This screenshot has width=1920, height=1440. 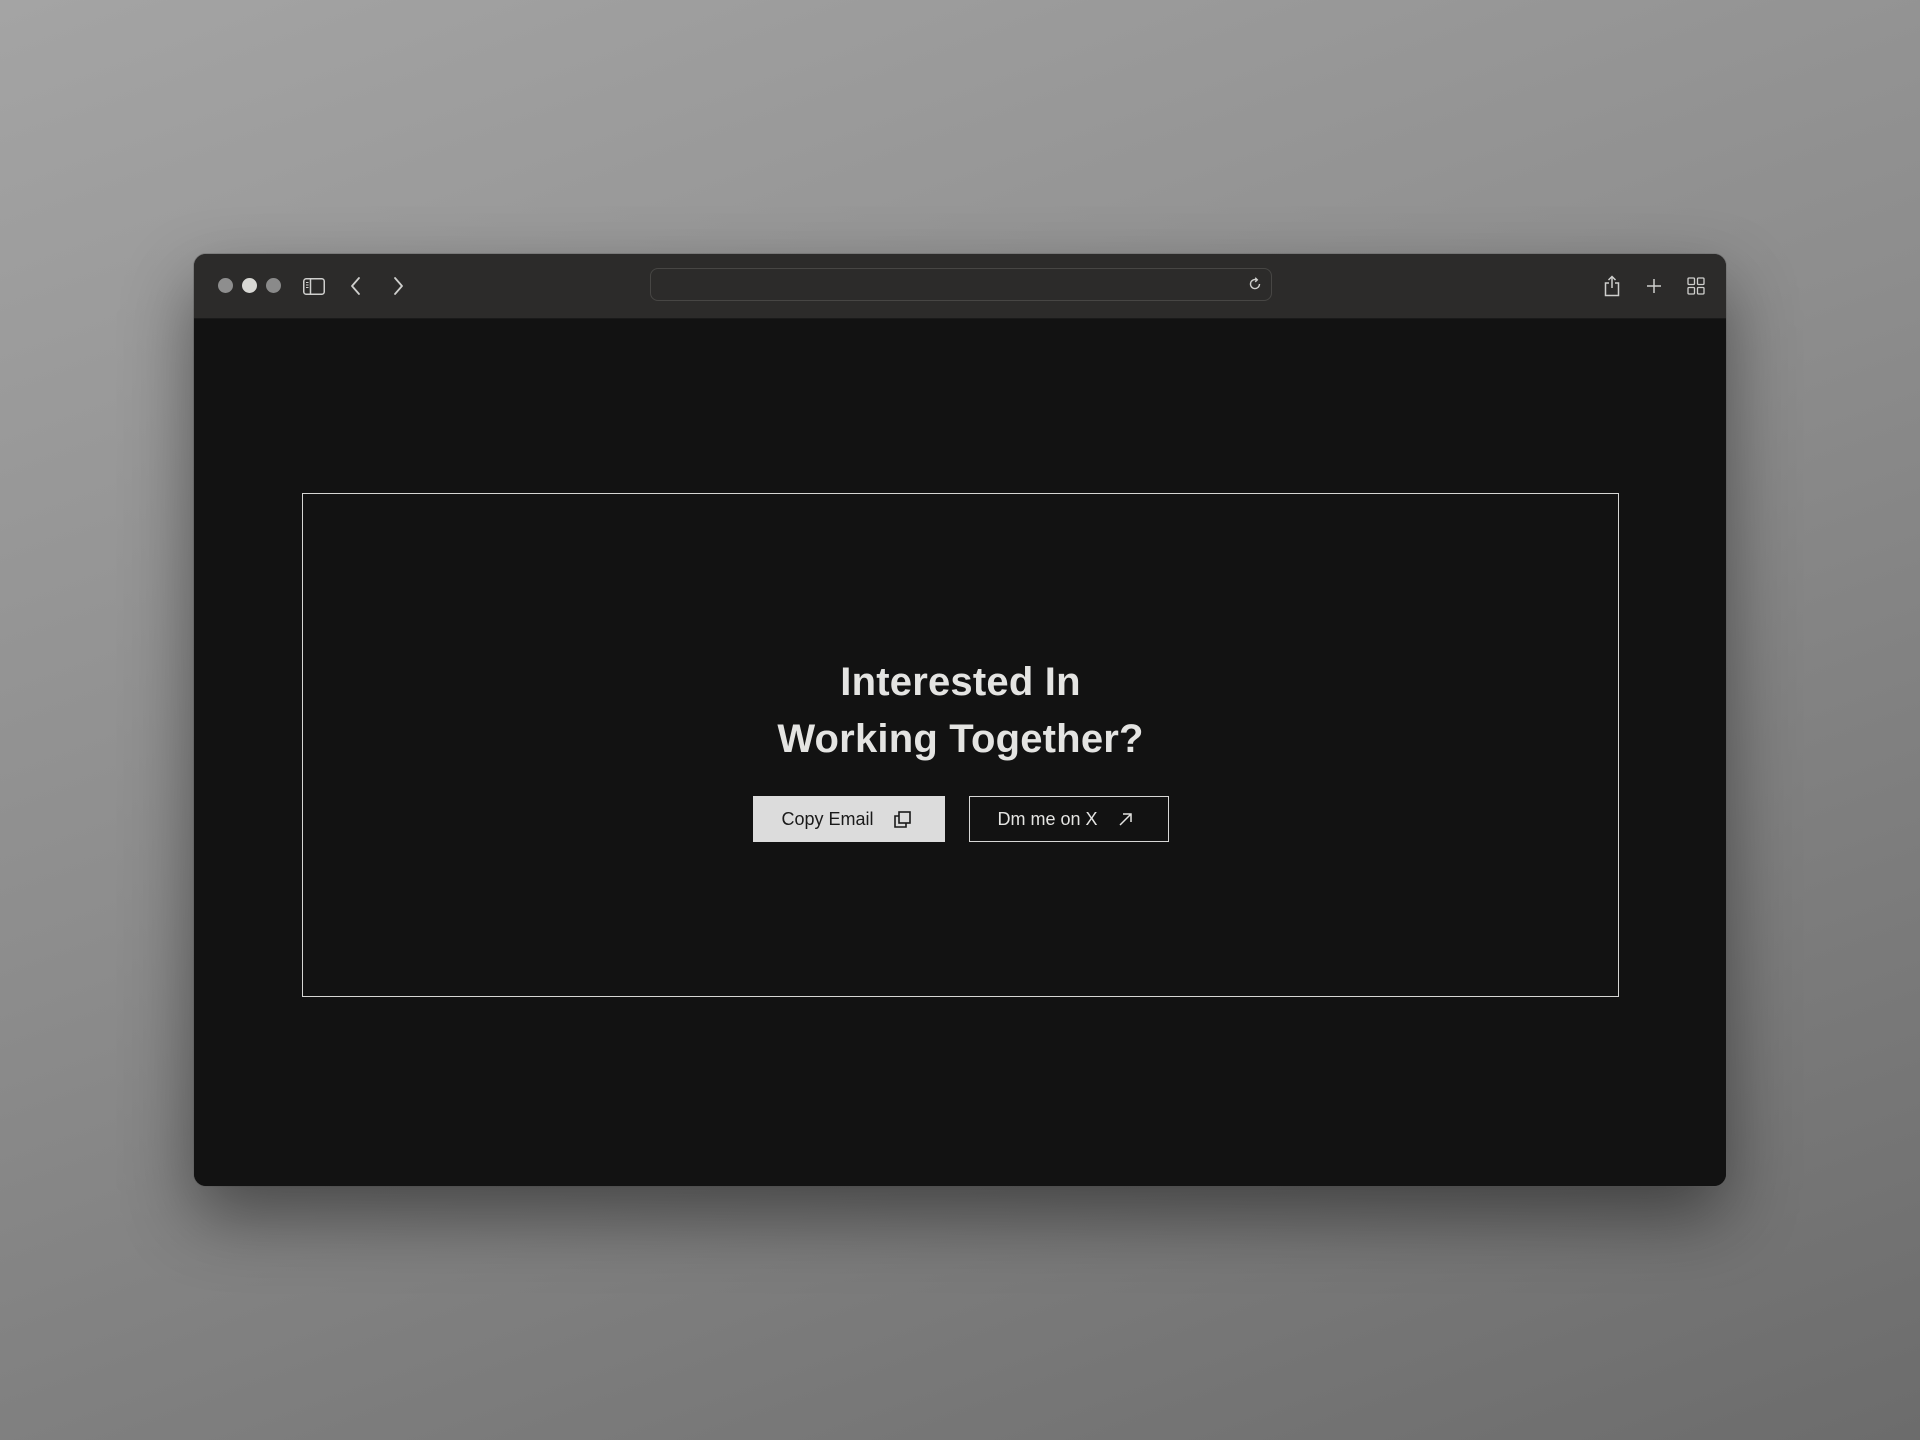 I want to click on dm-on-x-label: Dm me on X, so click(x=1047, y=818).